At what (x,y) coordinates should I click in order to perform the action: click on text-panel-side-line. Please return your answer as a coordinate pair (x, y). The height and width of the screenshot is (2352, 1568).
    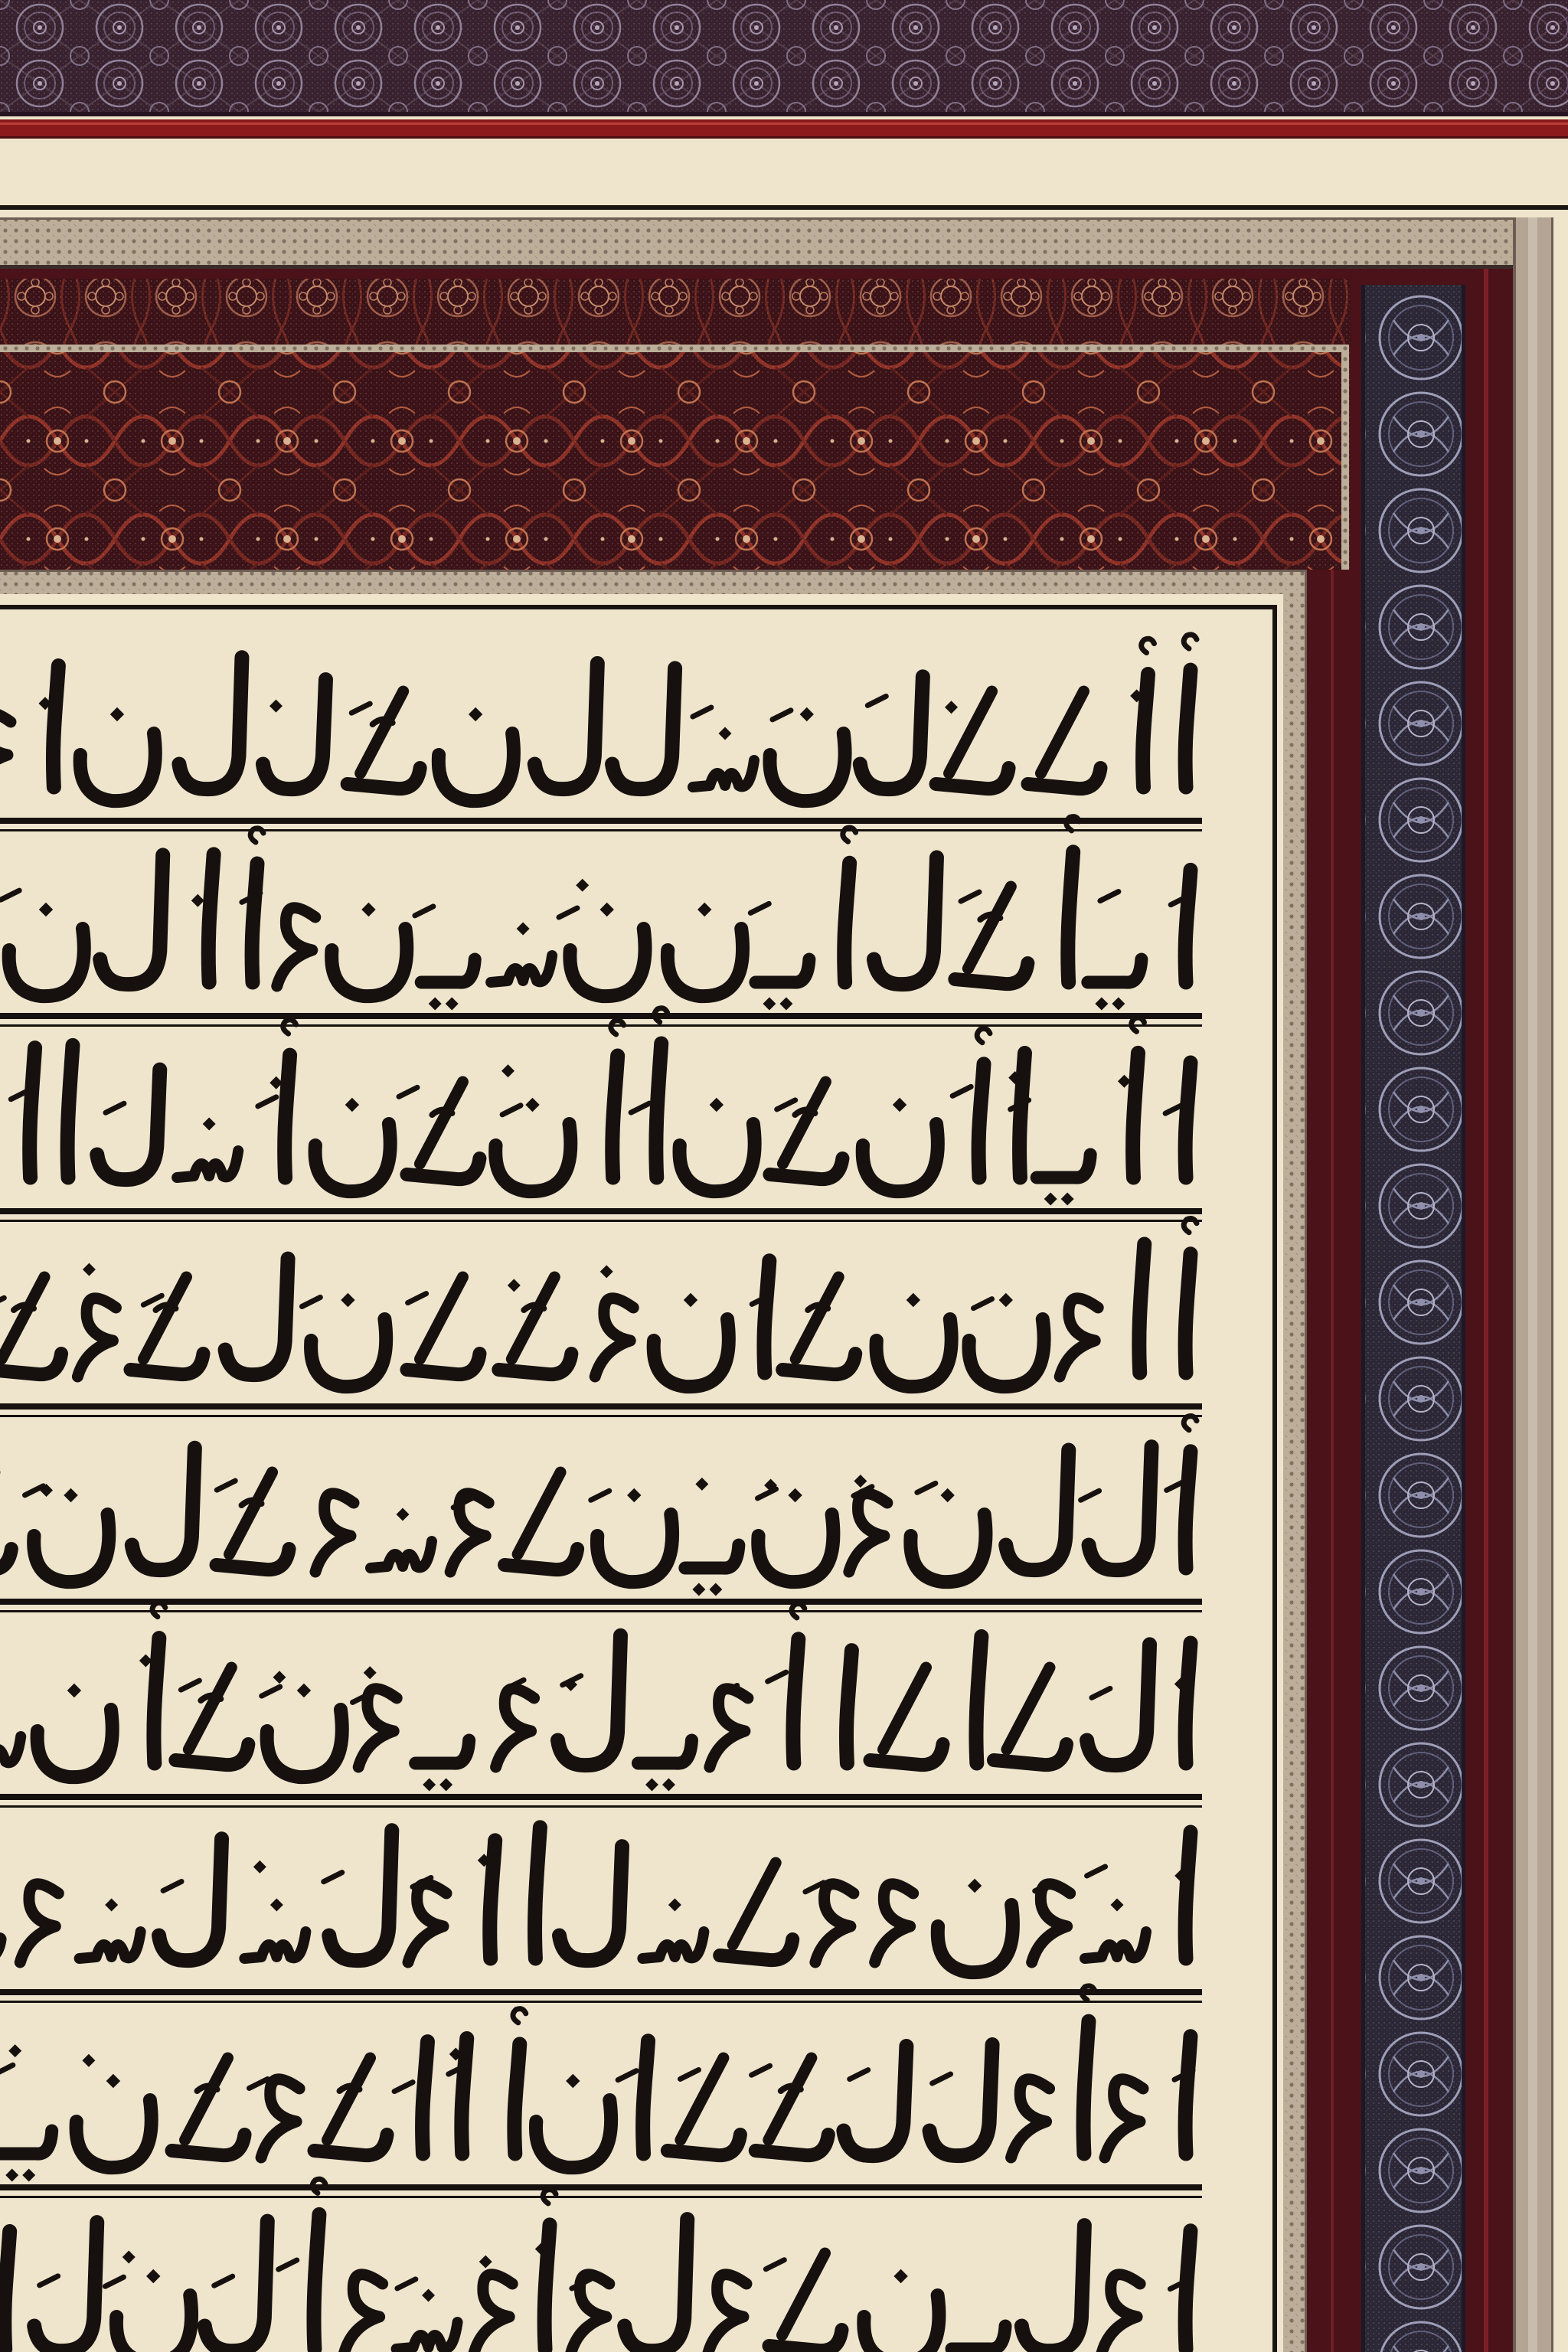
    Looking at the image, I should click on (1274, 1478).